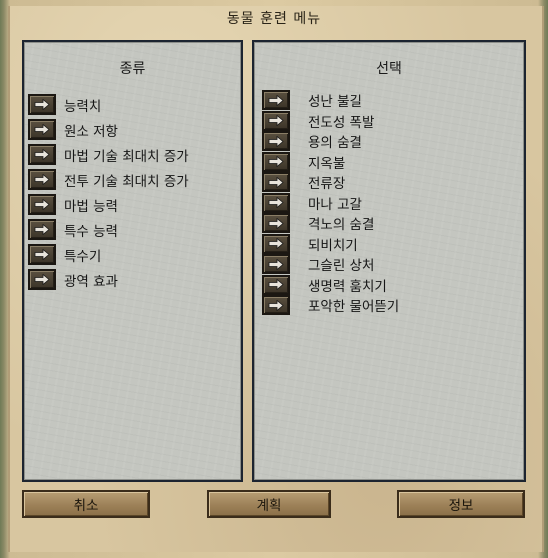  I want to click on selection-item: 마나 고갈, so click(330, 203).